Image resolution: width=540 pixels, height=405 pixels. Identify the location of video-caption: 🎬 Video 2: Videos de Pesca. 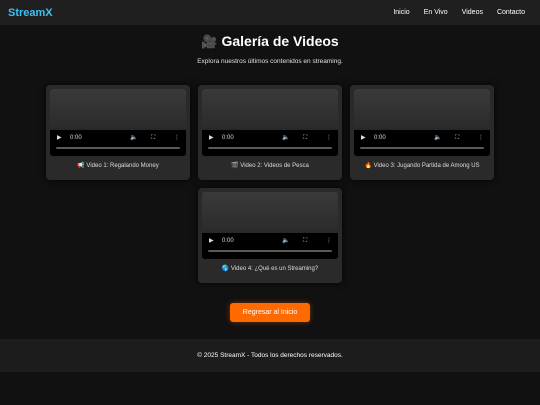
(270, 166).